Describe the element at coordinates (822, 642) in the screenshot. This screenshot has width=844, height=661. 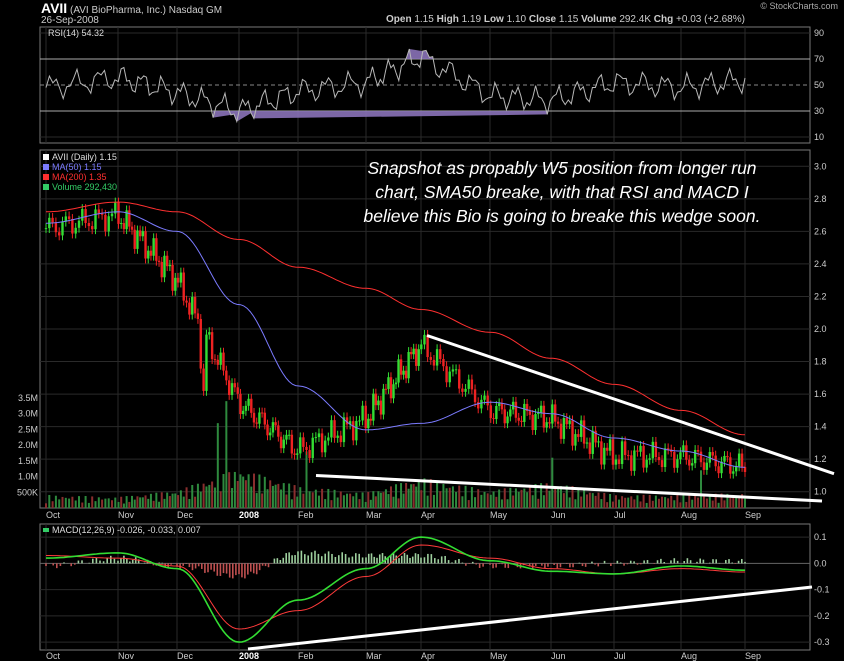
I see `macd-tick-label: -0.3` at that location.